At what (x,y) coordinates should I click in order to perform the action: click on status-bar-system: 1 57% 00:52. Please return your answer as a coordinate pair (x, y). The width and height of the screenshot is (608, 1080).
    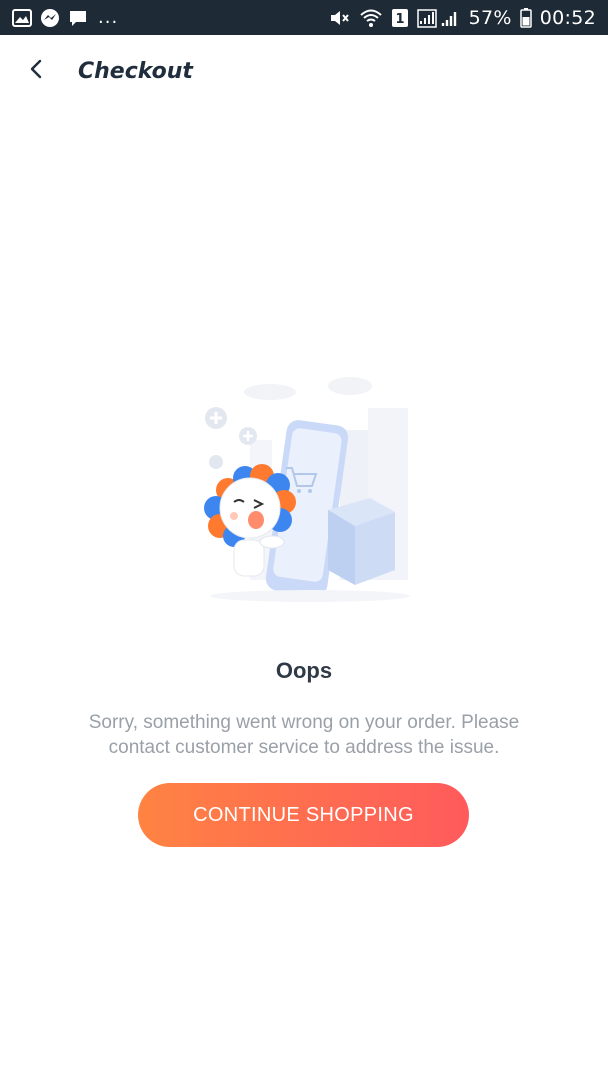
    Looking at the image, I should click on (462, 18).